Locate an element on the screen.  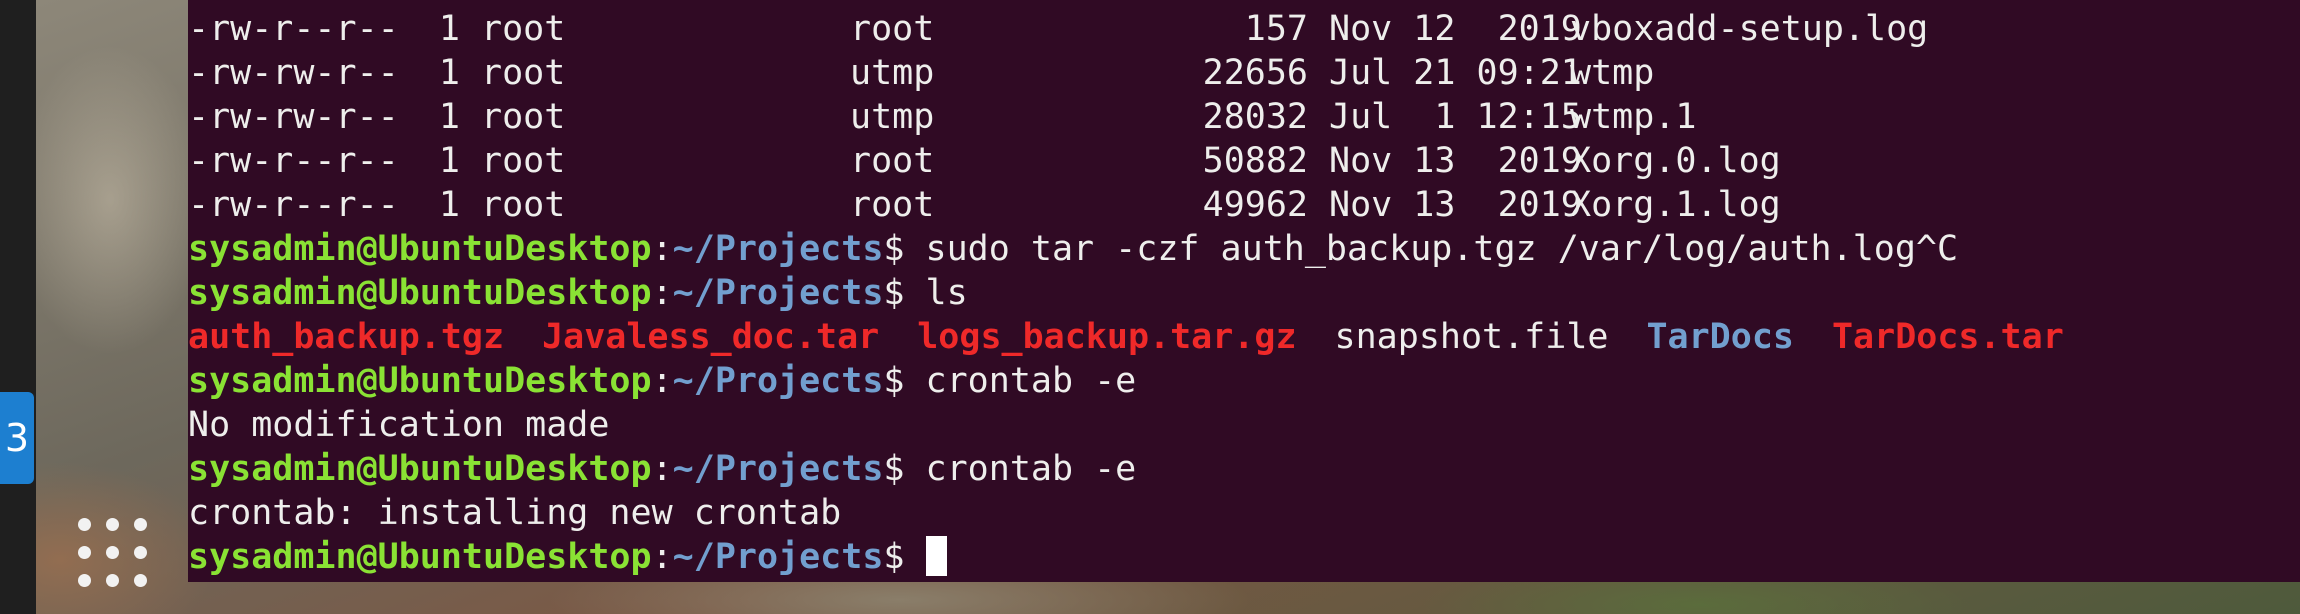
text-cursor is located at coordinates (936, 556).